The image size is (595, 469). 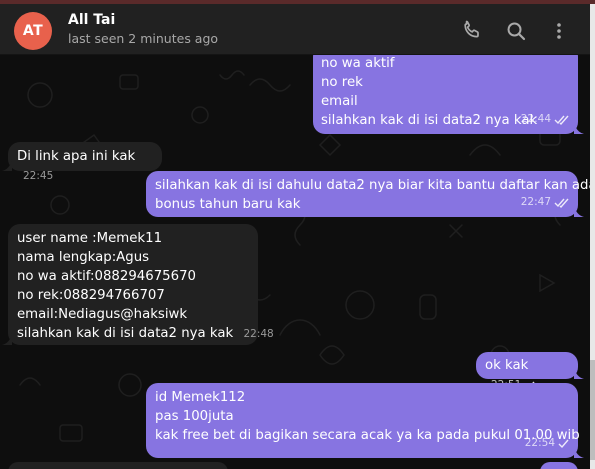 What do you see at coordinates (76, 156) in the screenshot?
I see `message-text: Di link apa ini kak` at bounding box center [76, 156].